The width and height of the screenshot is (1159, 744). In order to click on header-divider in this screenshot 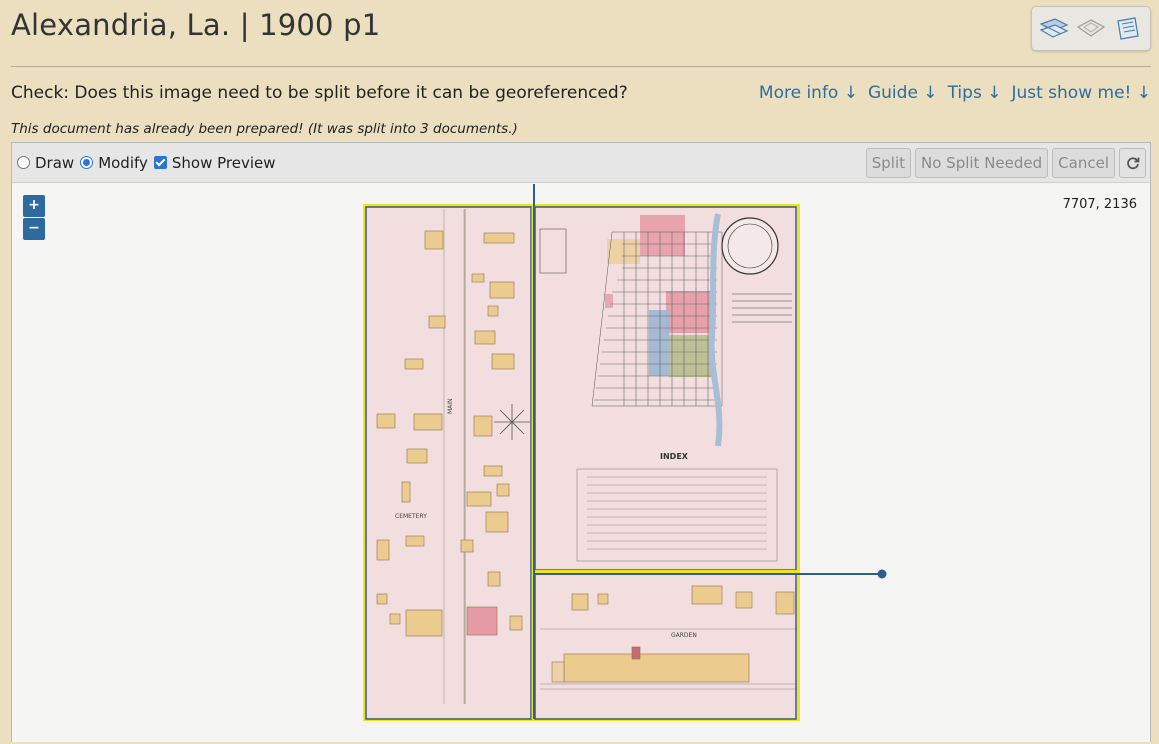, I will do `click(581, 66)`.